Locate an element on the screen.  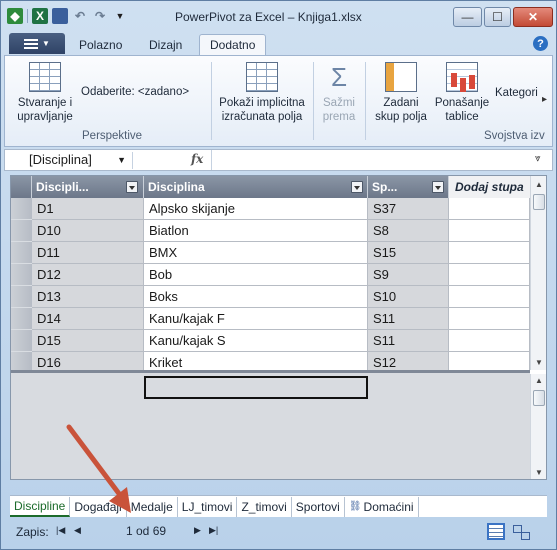
default-field-set-button: Zadani skup polja is located at coordinates (401, 93).